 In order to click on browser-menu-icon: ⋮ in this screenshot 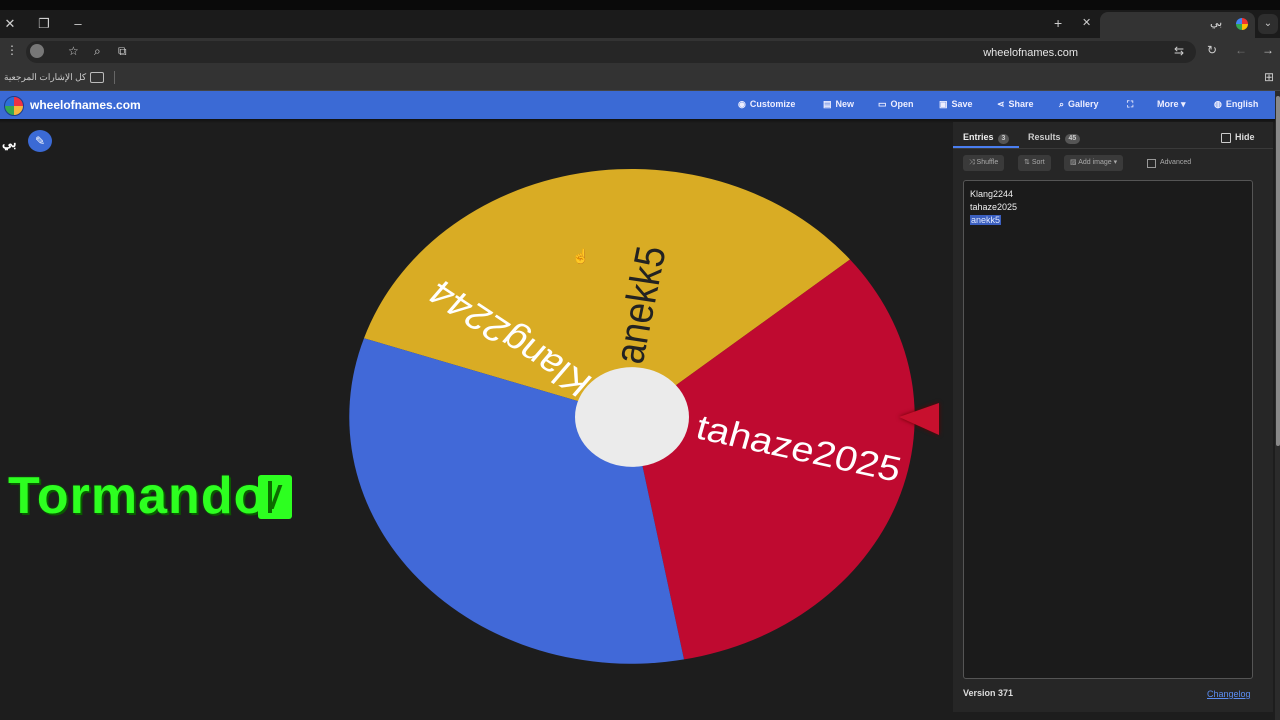, I will do `click(12, 50)`.